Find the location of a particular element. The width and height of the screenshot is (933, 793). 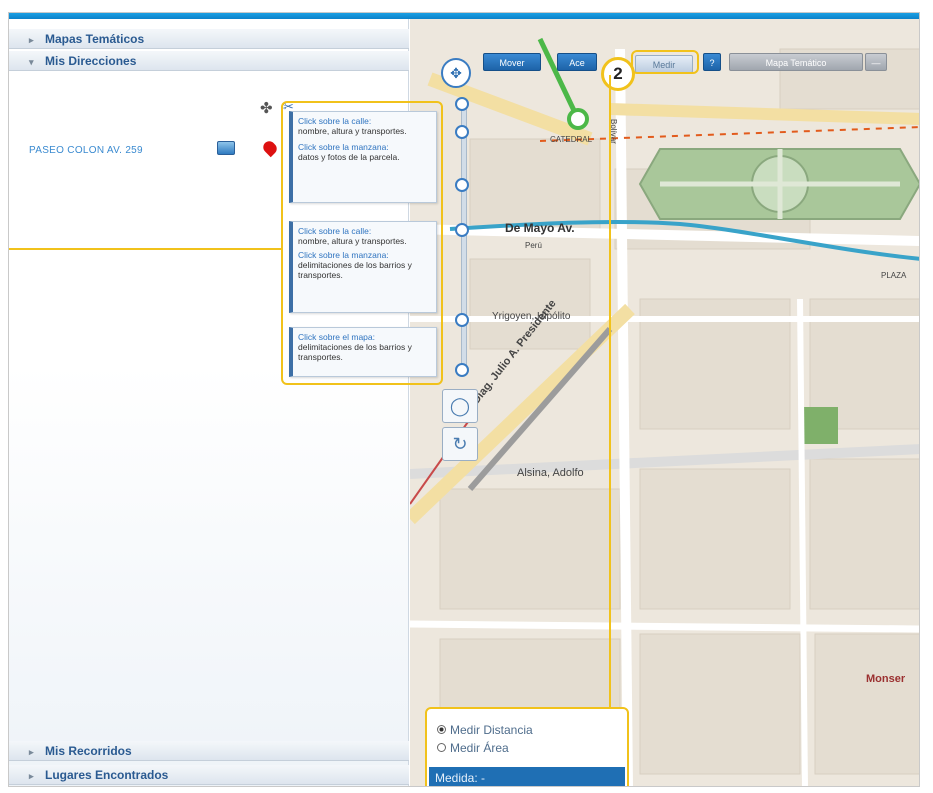

info-button: ? is located at coordinates (712, 62).